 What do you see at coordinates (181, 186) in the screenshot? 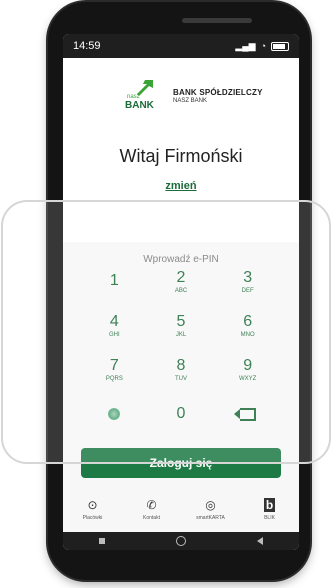
I see `change-user-link: zmień` at bounding box center [181, 186].